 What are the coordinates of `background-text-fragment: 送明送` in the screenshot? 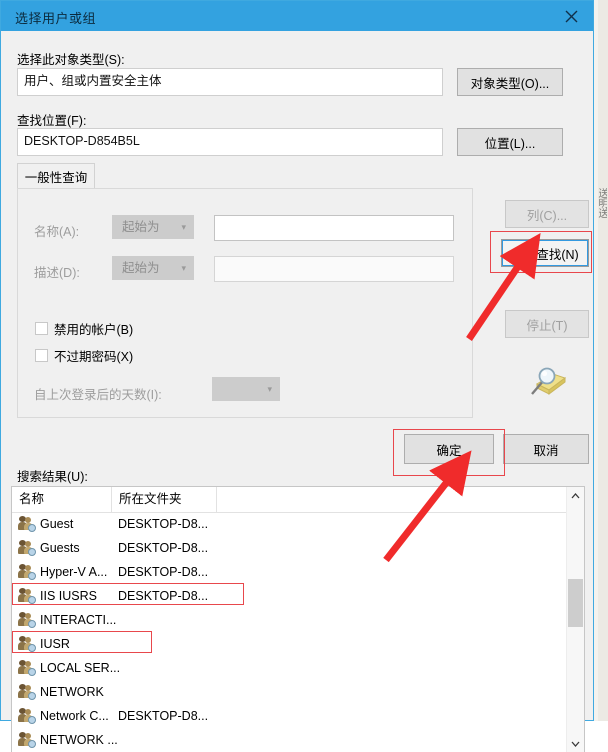 It's located at (601, 203).